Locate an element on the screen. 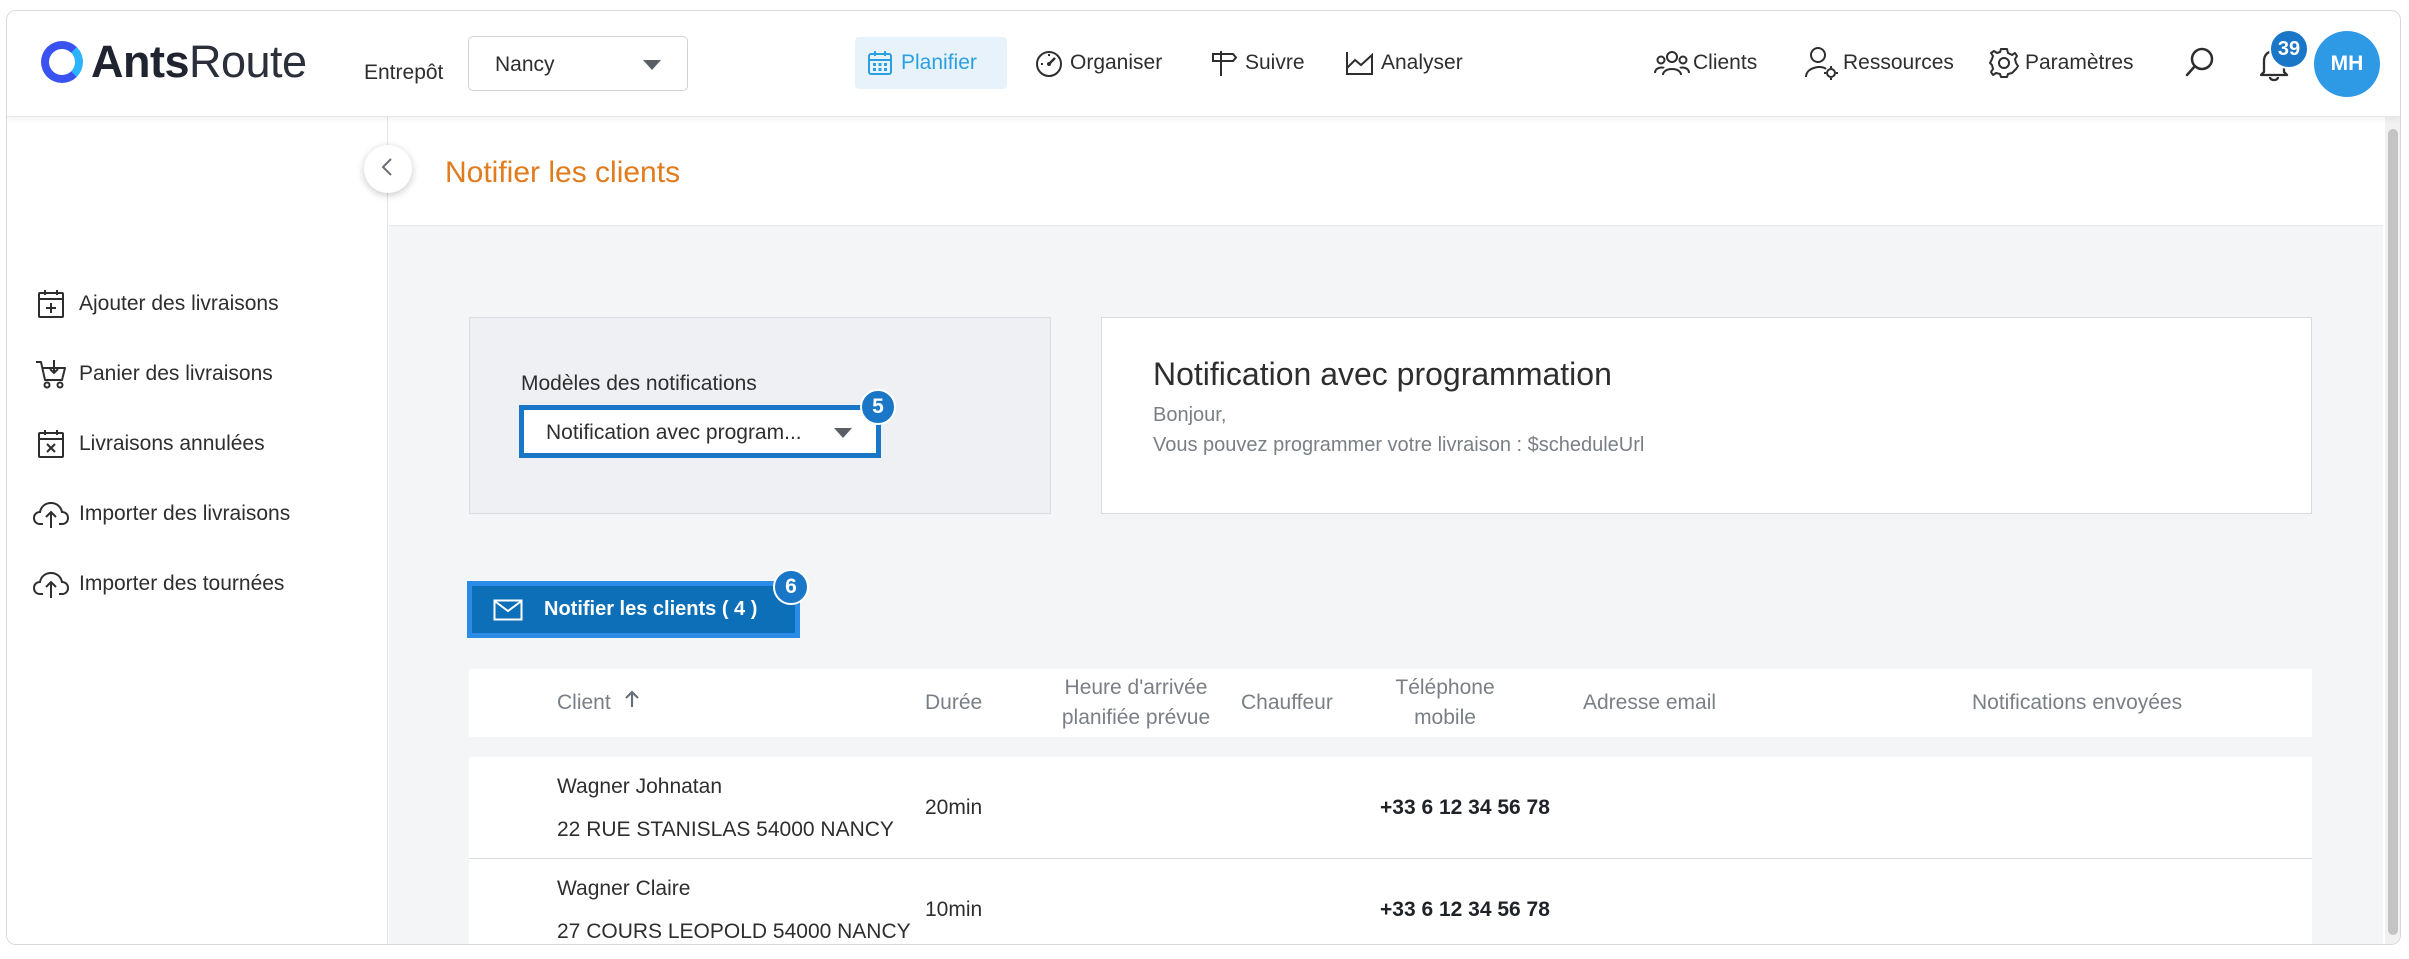 The width and height of the screenshot is (2409, 959). chart-area-icon is located at coordinates (1360, 63).